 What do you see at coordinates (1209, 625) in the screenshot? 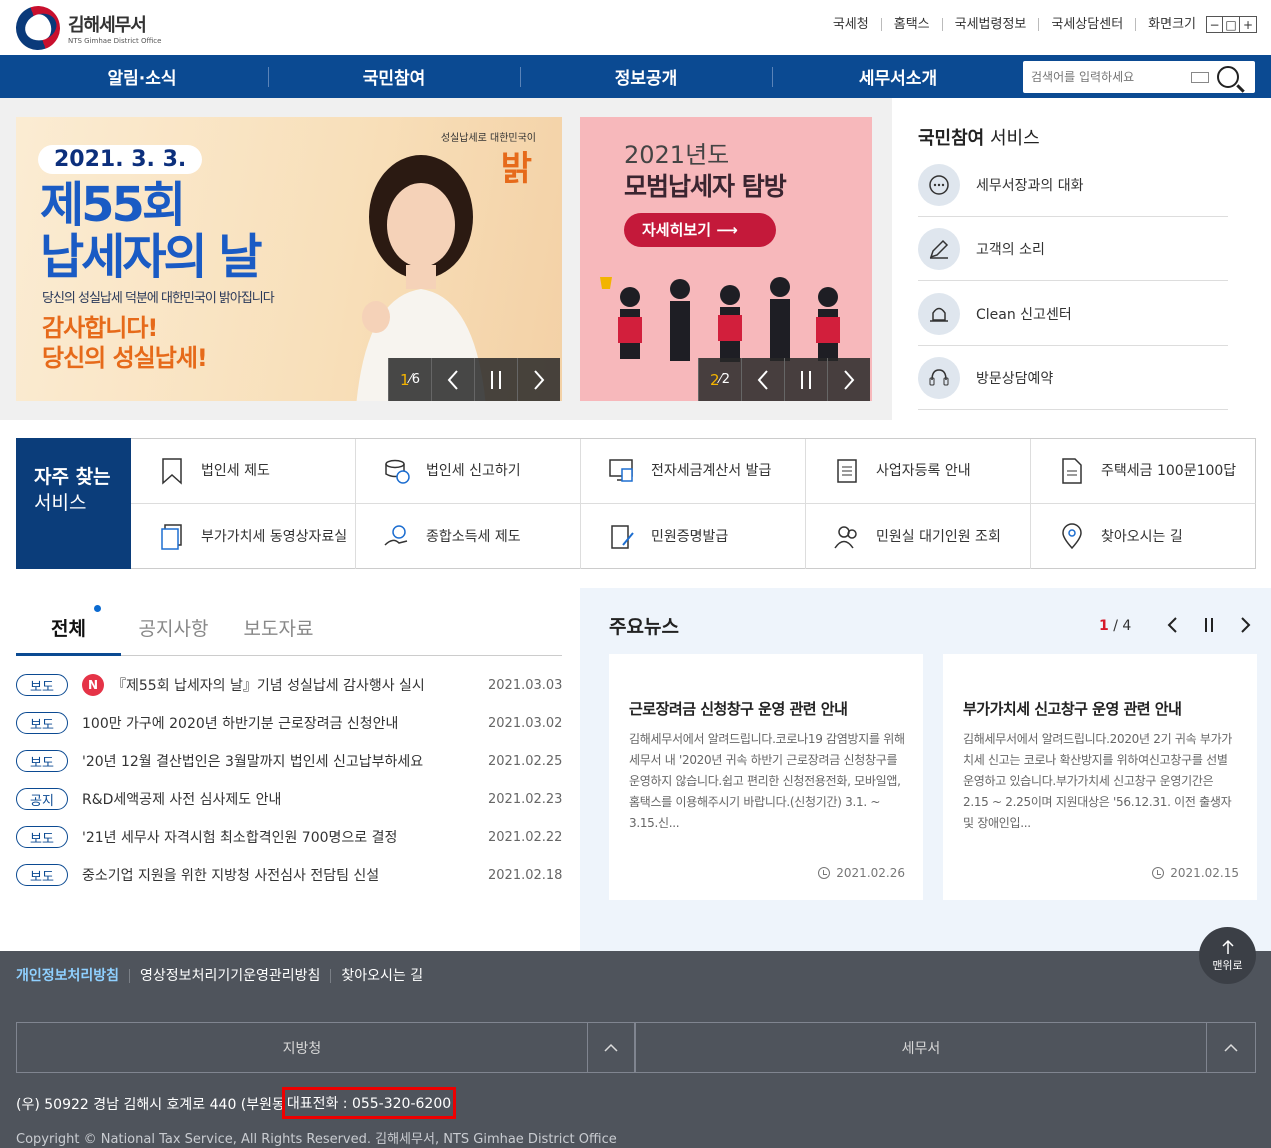
I see `news-pause-button` at bounding box center [1209, 625].